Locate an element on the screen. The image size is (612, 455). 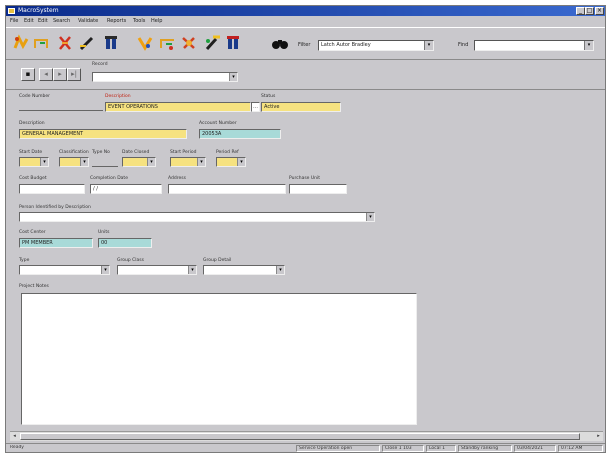
cut-button is located at coordinates (65, 43).